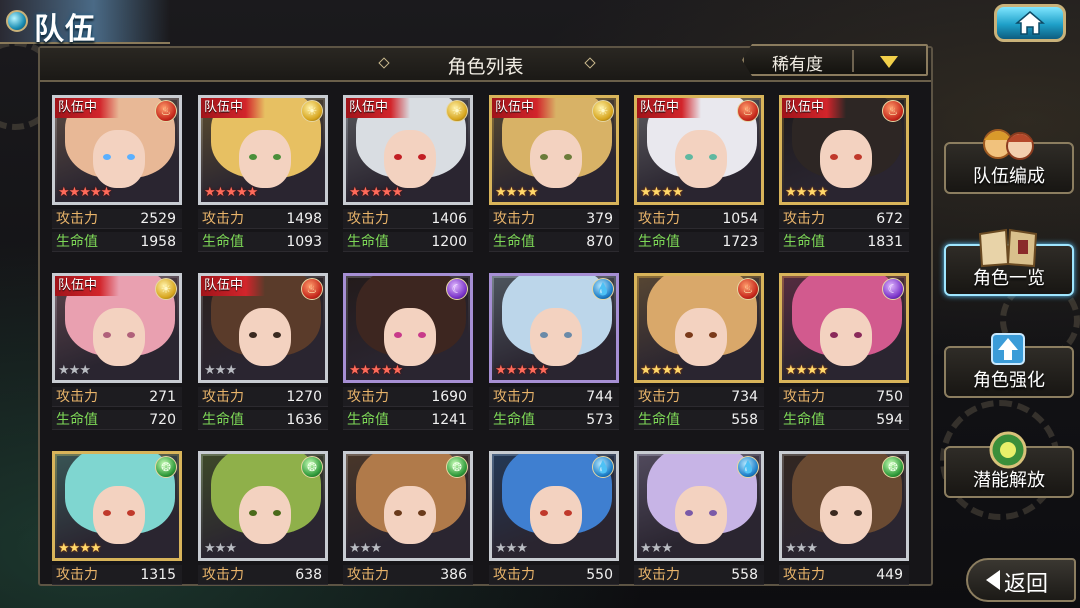 This screenshot has width=1080, height=608. I want to click on in-team-badge: 队伍中, so click(524, 108).